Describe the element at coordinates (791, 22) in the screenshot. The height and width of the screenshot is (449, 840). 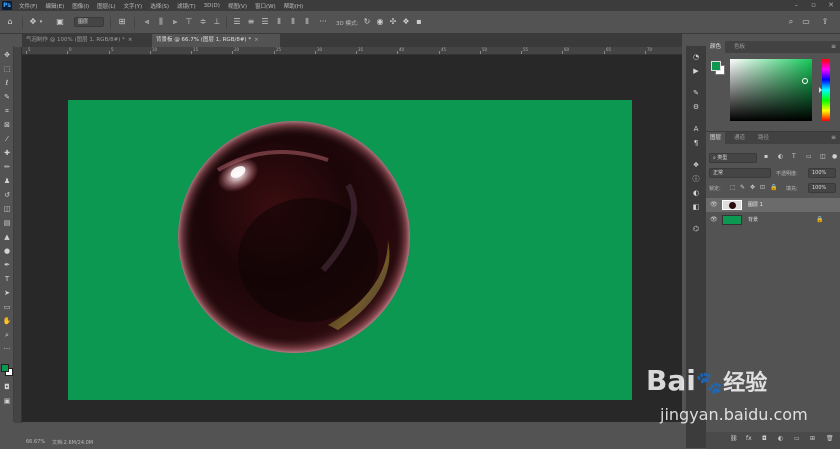
I see `search-icon: ⌕` at that location.